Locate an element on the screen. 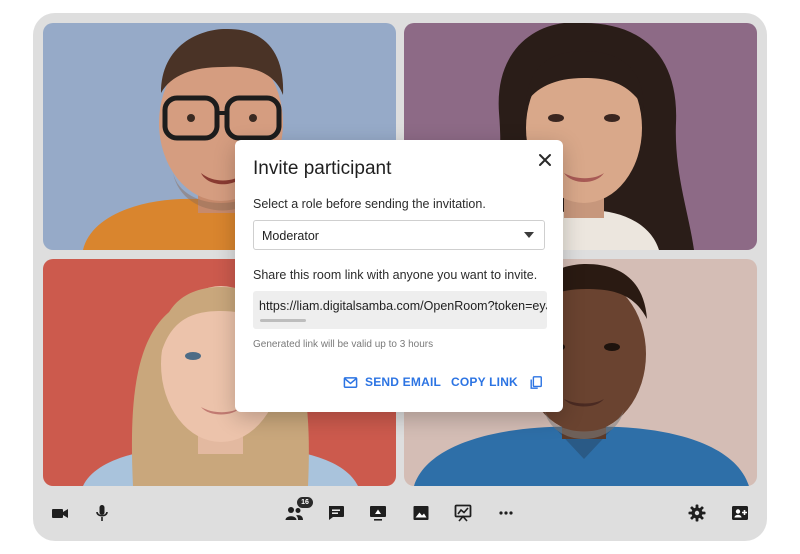 The image size is (800, 554). image-button is located at coordinates (421, 513).